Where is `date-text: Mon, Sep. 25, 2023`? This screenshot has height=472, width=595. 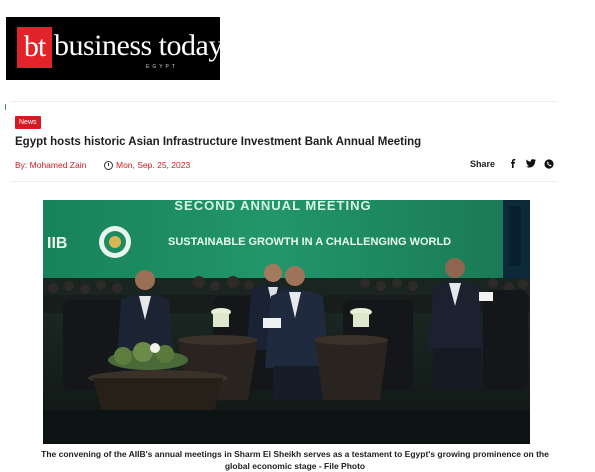 date-text: Mon, Sep. 25, 2023 is located at coordinates (153, 165).